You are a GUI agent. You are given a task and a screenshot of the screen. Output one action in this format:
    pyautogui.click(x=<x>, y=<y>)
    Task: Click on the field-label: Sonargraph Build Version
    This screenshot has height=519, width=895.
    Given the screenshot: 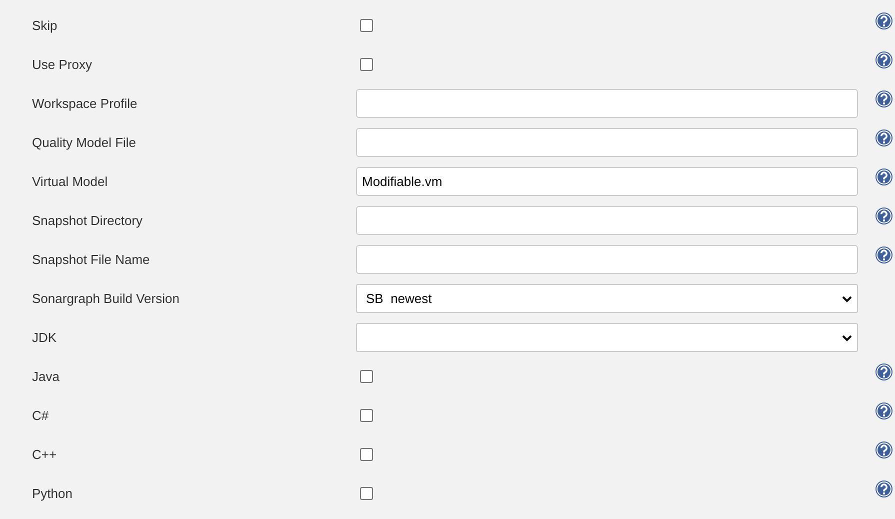 What is the action you would take?
    pyautogui.click(x=106, y=298)
    